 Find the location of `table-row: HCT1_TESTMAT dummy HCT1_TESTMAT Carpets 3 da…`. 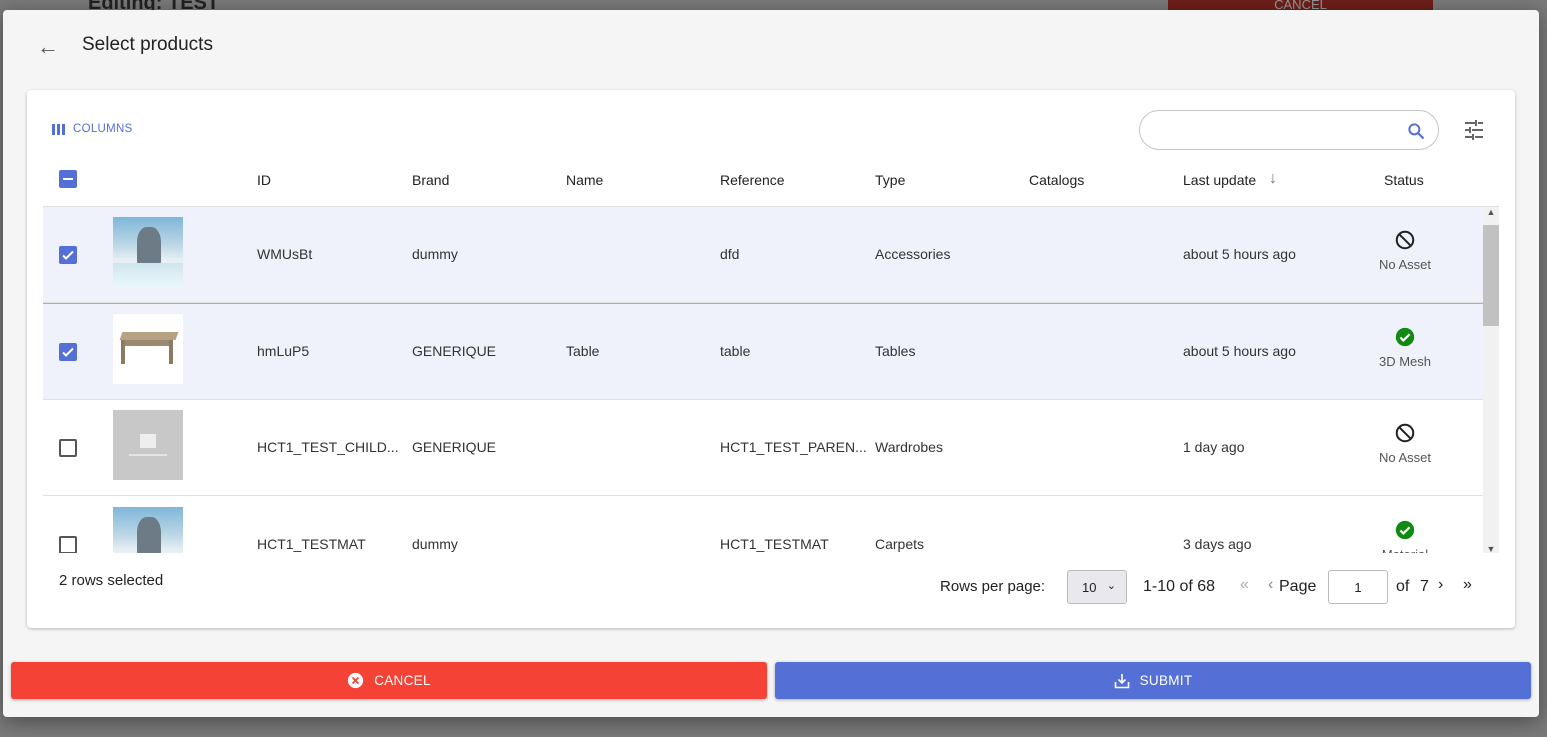

table-row: HCT1_TESTMAT dummy HCT1_TESTMAT Carpets 3 da… is located at coordinates (763, 525).